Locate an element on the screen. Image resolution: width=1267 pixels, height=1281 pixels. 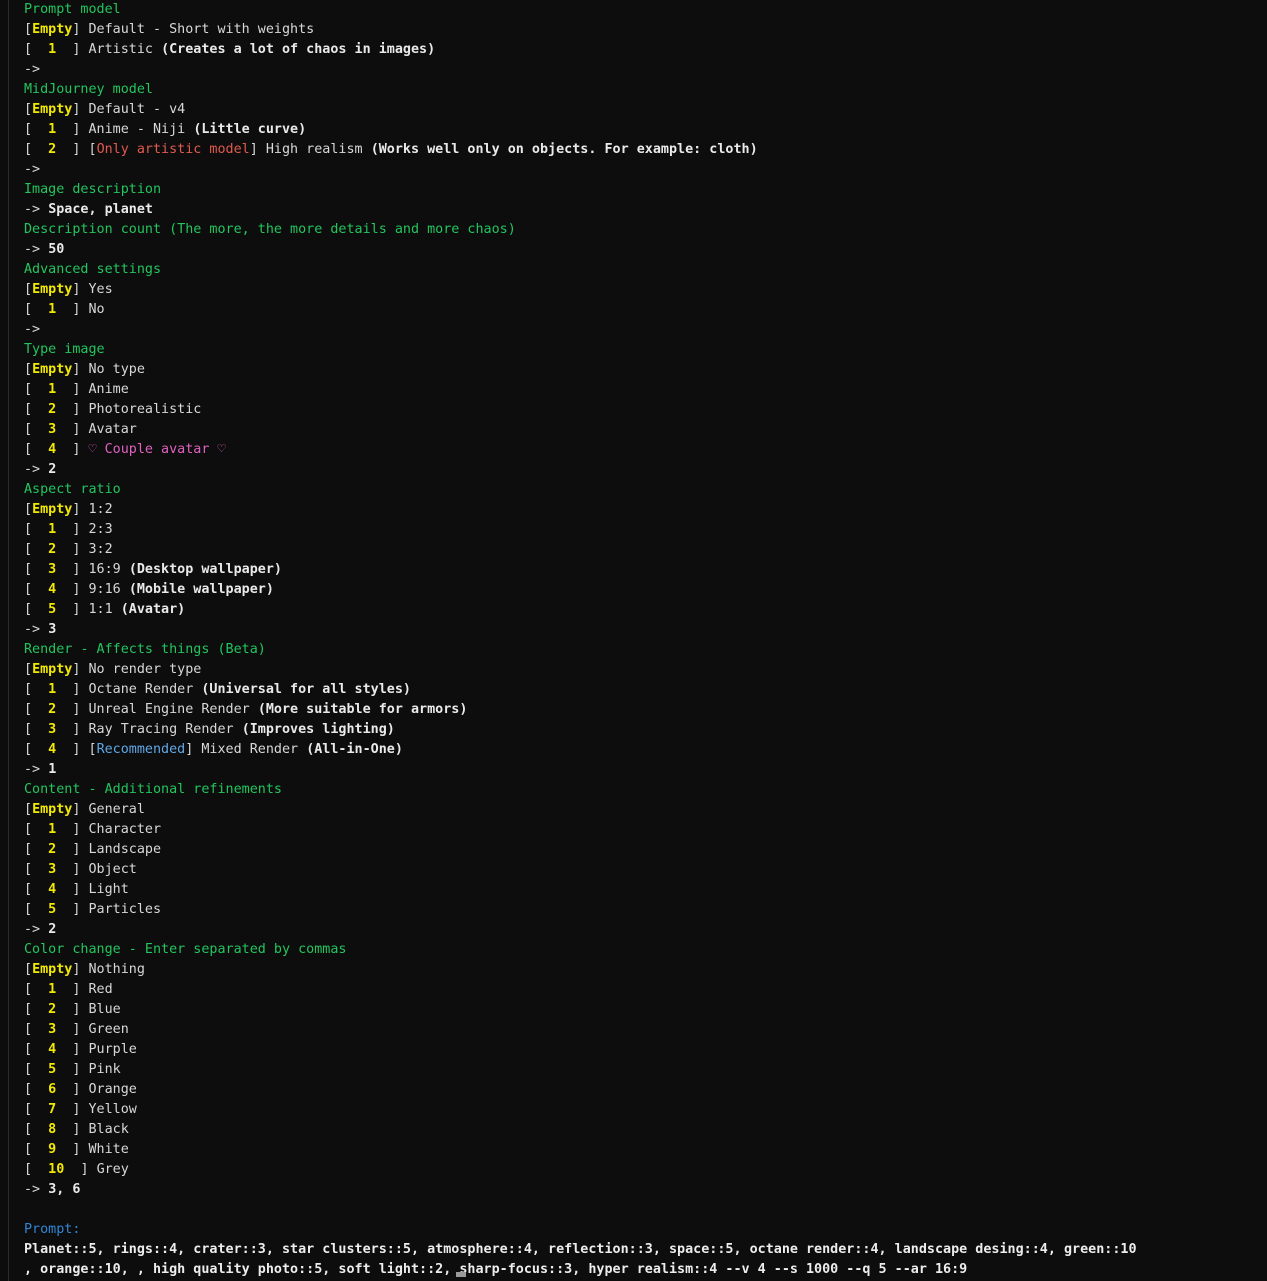
option-note: (Avatar) is located at coordinates (153, 609).